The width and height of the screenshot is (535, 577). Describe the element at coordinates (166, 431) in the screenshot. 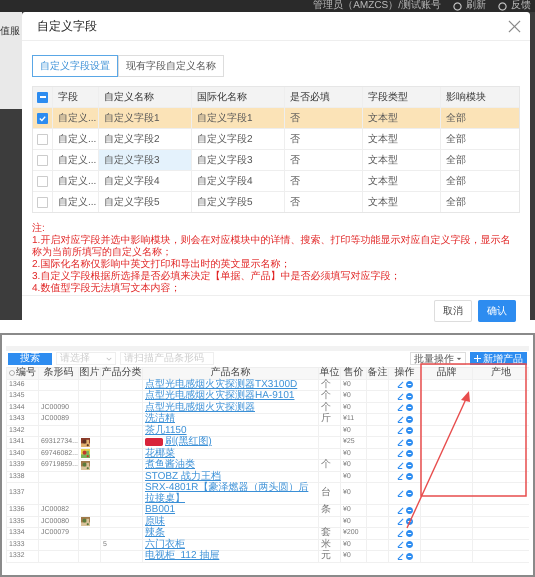

I see `product-link: 茶几1150` at that location.